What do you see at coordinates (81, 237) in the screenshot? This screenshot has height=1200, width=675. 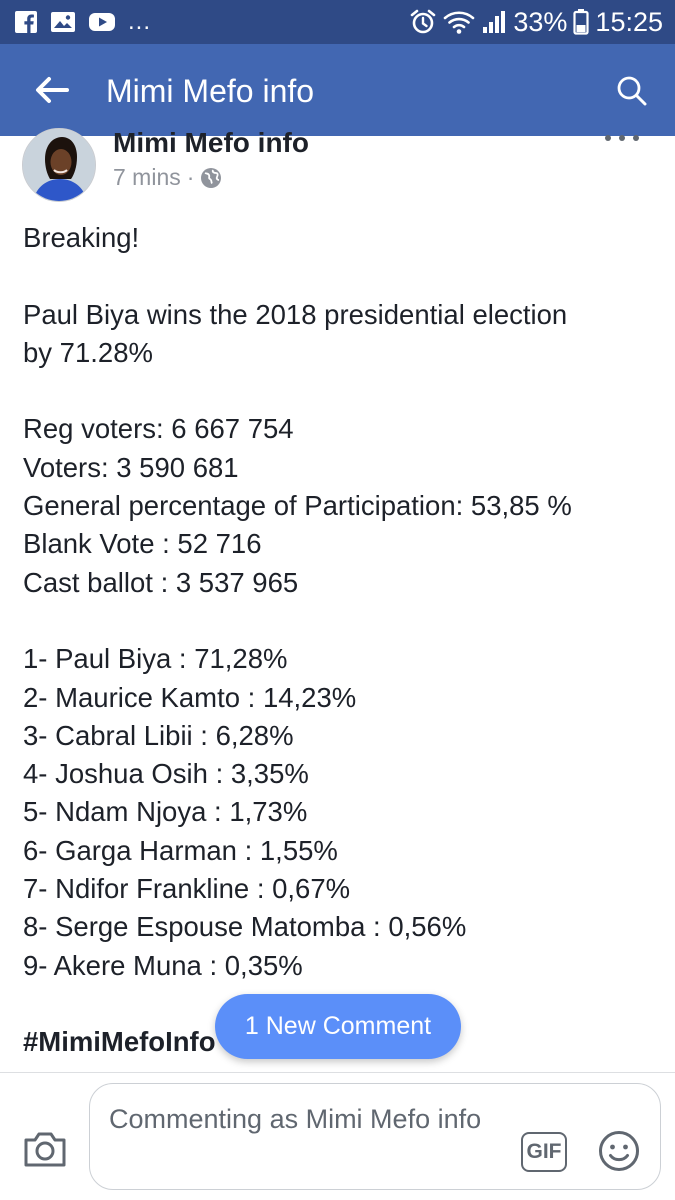 I see `post-line: Breaking!` at bounding box center [81, 237].